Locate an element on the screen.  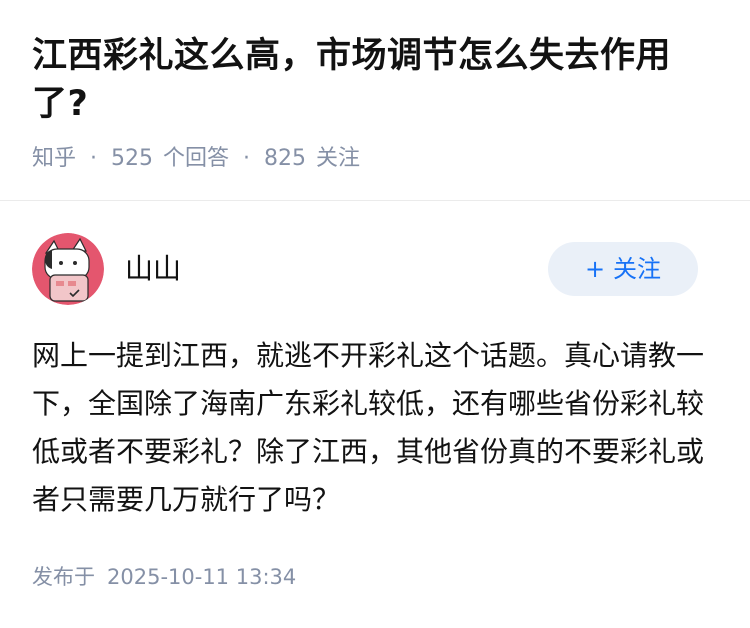
answer-time: 发布于 2025-10-11 13:34 is located at coordinates (164, 577).